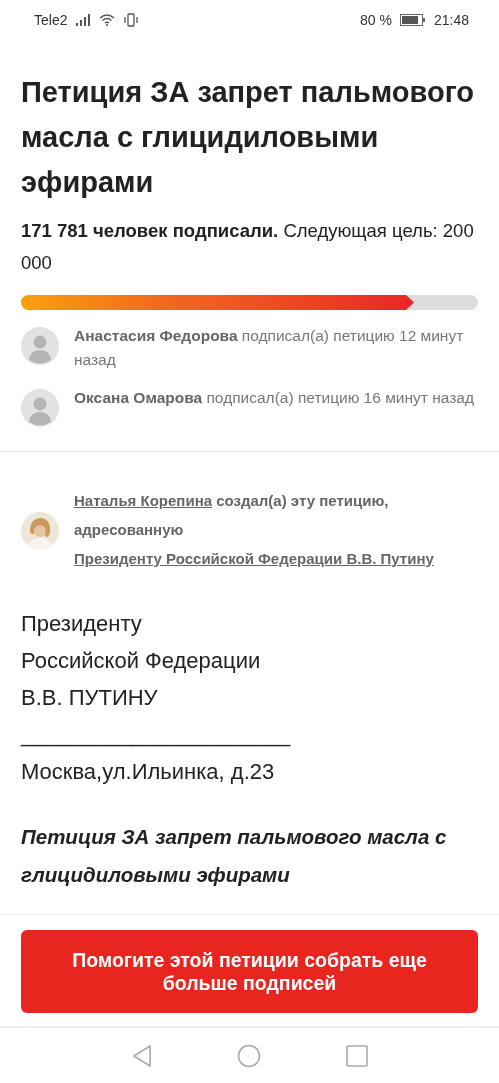 Image resolution: width=499 pixels, height=1083 pixels. Describe the element at coordinates (248, 1055) in the screenshot. I see `home-icon` at that location.